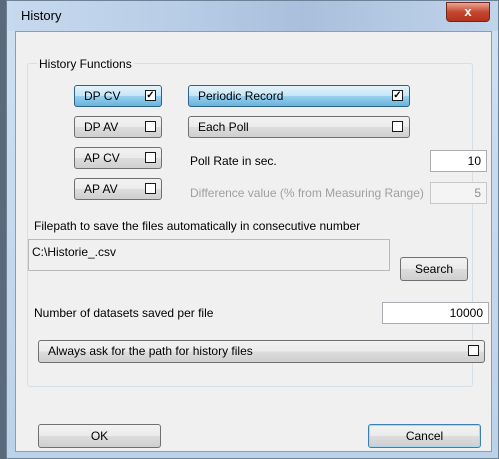  What do you see at coordinates (101, 127) in the screenshot?
I see `dp-av-label: DP AV` at bounding box center [101, 127].